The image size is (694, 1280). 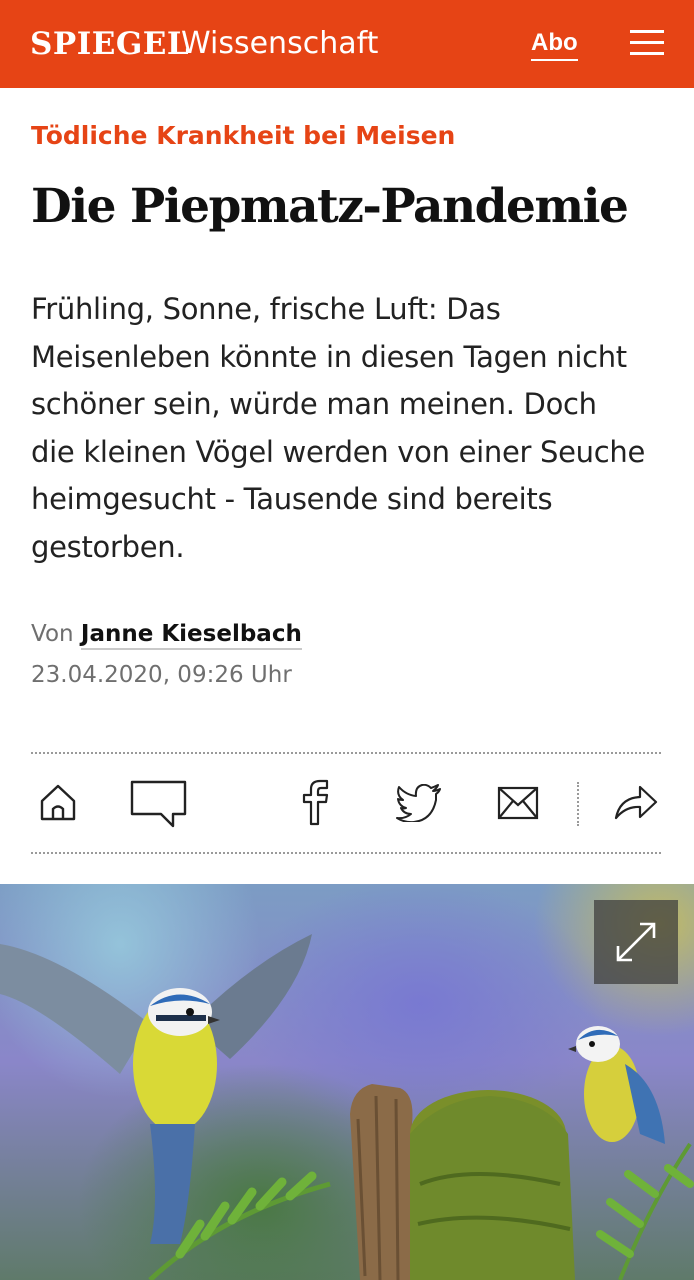 I want to click on teaser-line: gestorben., so click(x=108, y=546).